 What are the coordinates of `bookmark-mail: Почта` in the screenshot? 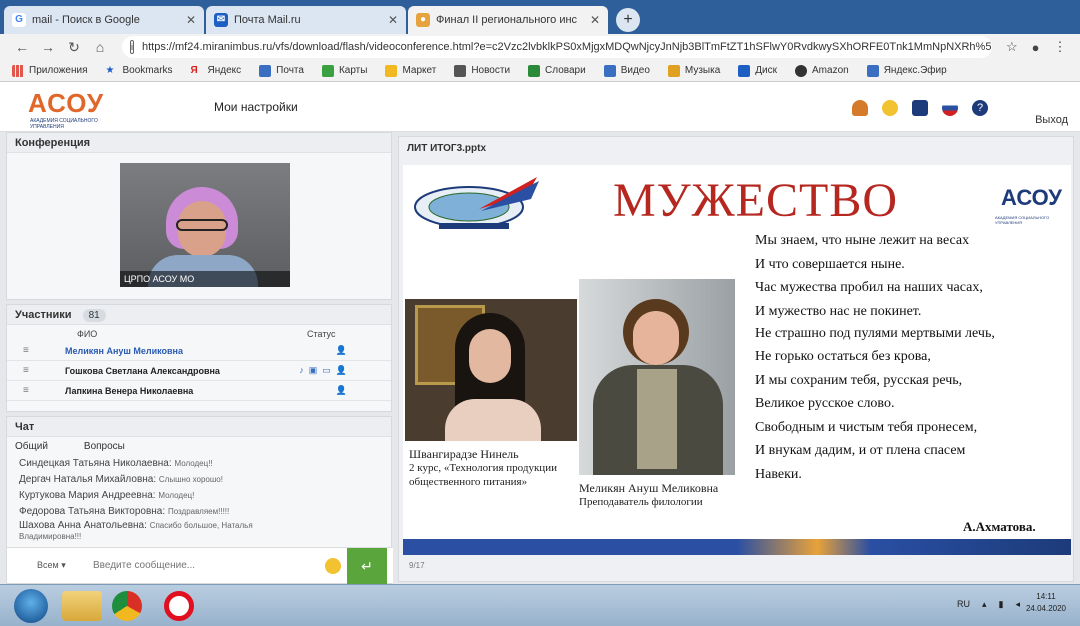 It's located at (281, 70).